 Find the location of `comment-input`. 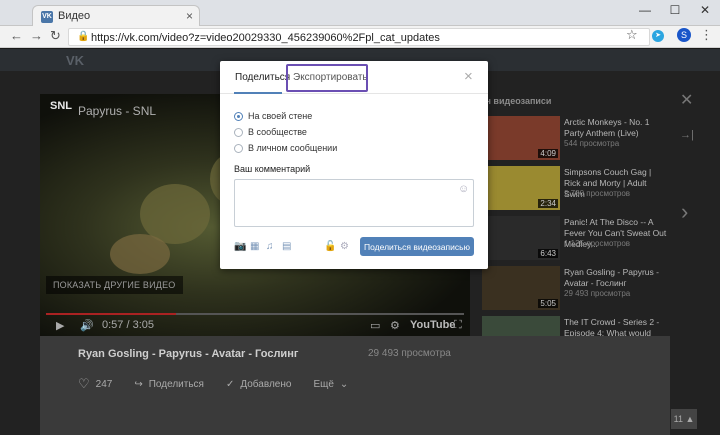

comment-input is located at coordinates (354, 203).